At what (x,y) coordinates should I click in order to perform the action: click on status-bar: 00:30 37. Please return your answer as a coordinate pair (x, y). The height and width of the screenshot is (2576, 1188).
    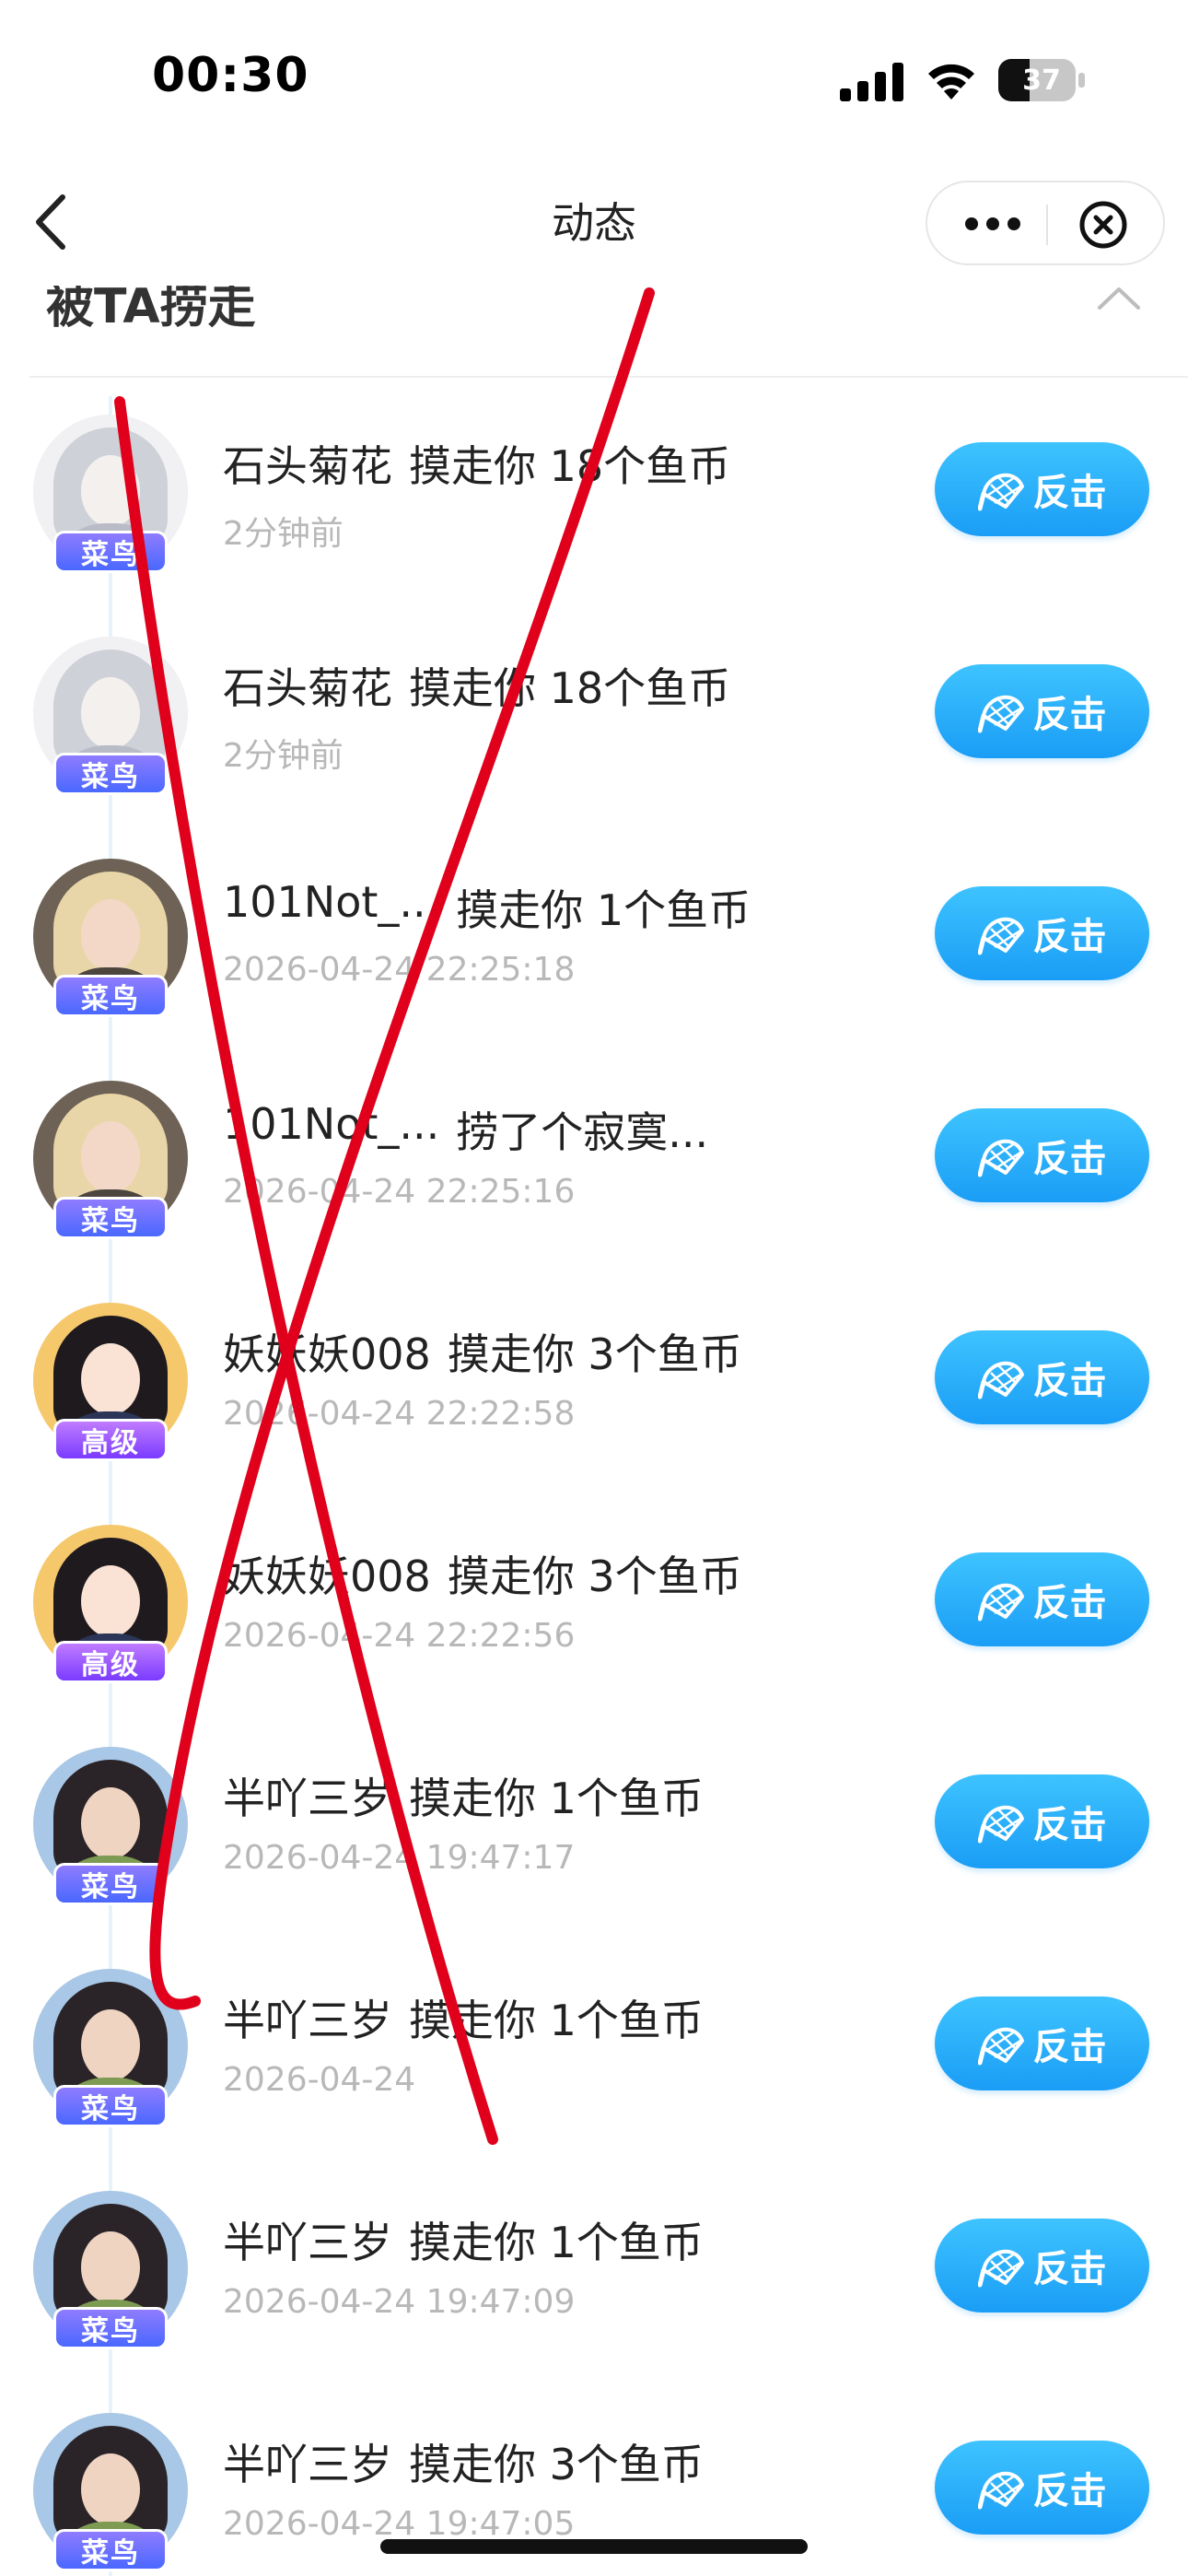
    Looking at the image, I should click on (594, 78).